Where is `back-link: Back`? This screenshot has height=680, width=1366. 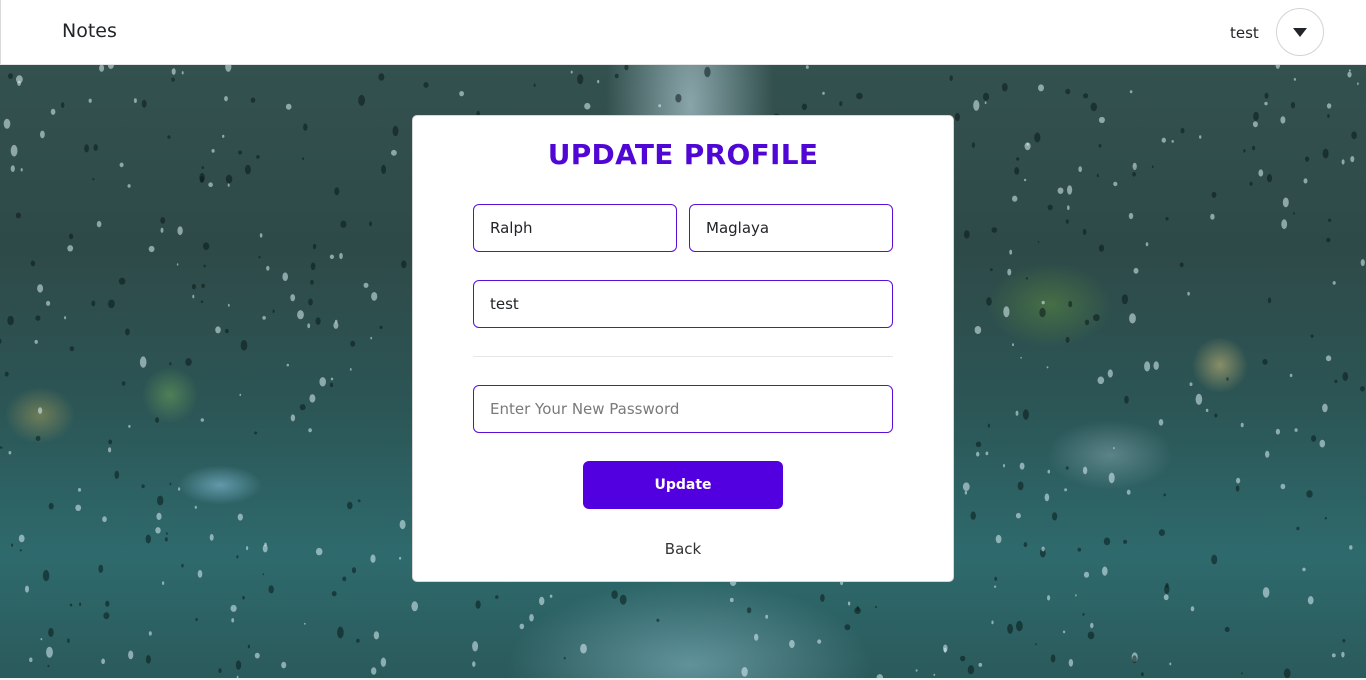
back-link: Back is located at coordinates (683, 549).